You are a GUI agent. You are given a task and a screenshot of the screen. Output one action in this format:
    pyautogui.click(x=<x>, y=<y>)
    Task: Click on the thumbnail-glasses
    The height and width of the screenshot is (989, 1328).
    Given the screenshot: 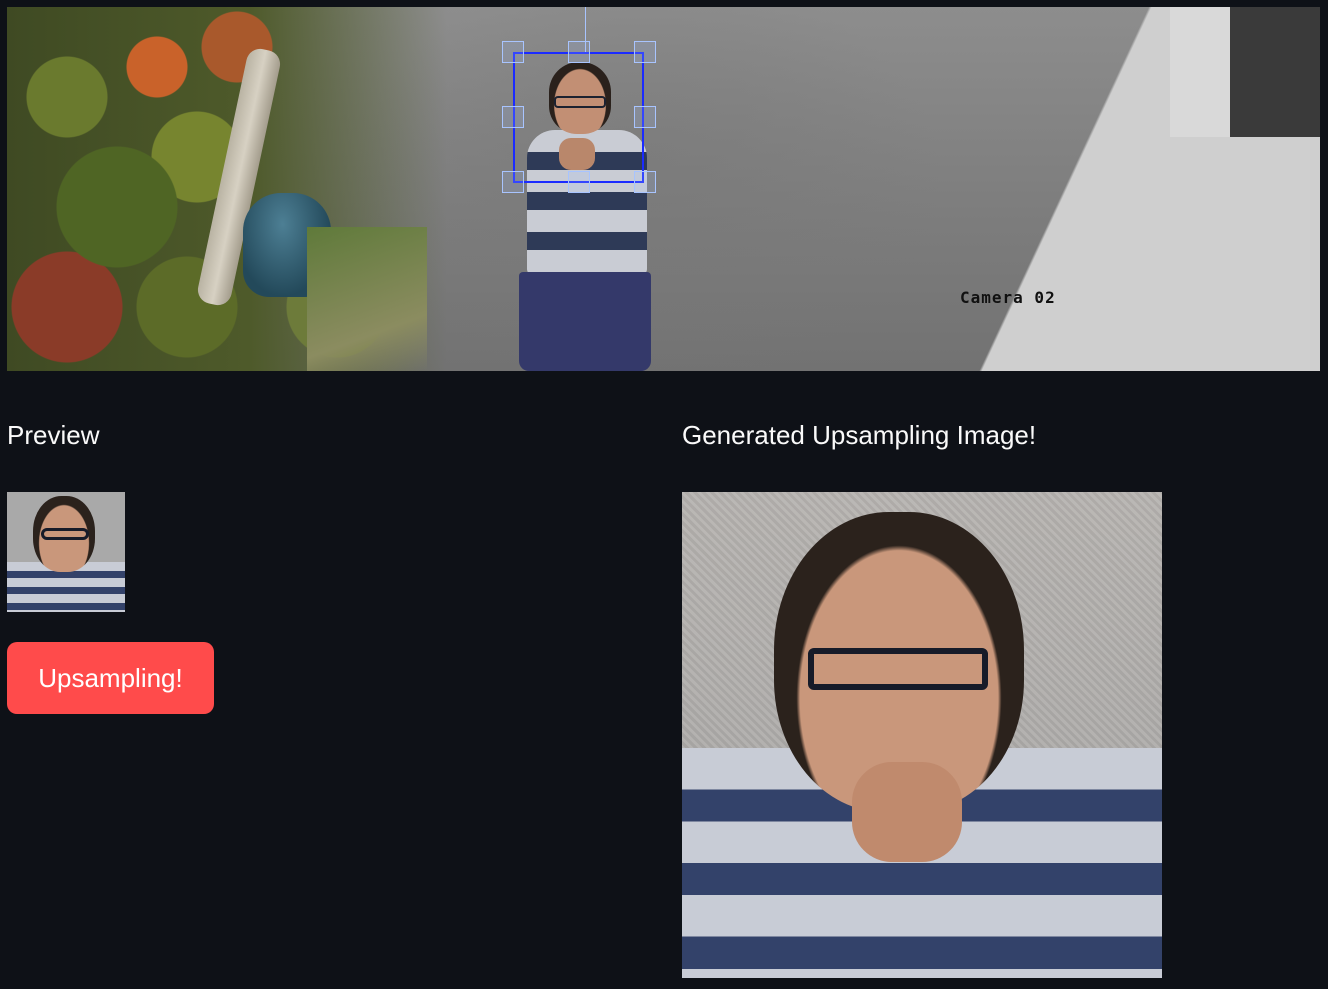 What is the action you would take?
    pyautogui.click(x=65, y=534)
    